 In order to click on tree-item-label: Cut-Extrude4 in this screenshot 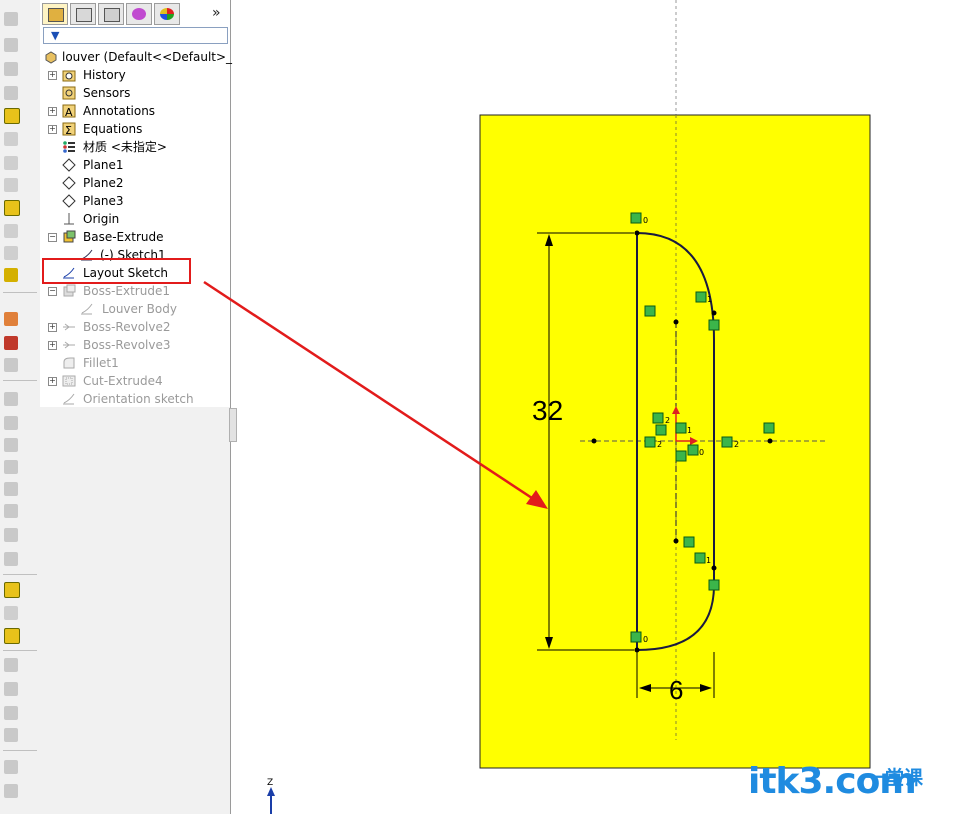, I will do `click(123, 381)`.